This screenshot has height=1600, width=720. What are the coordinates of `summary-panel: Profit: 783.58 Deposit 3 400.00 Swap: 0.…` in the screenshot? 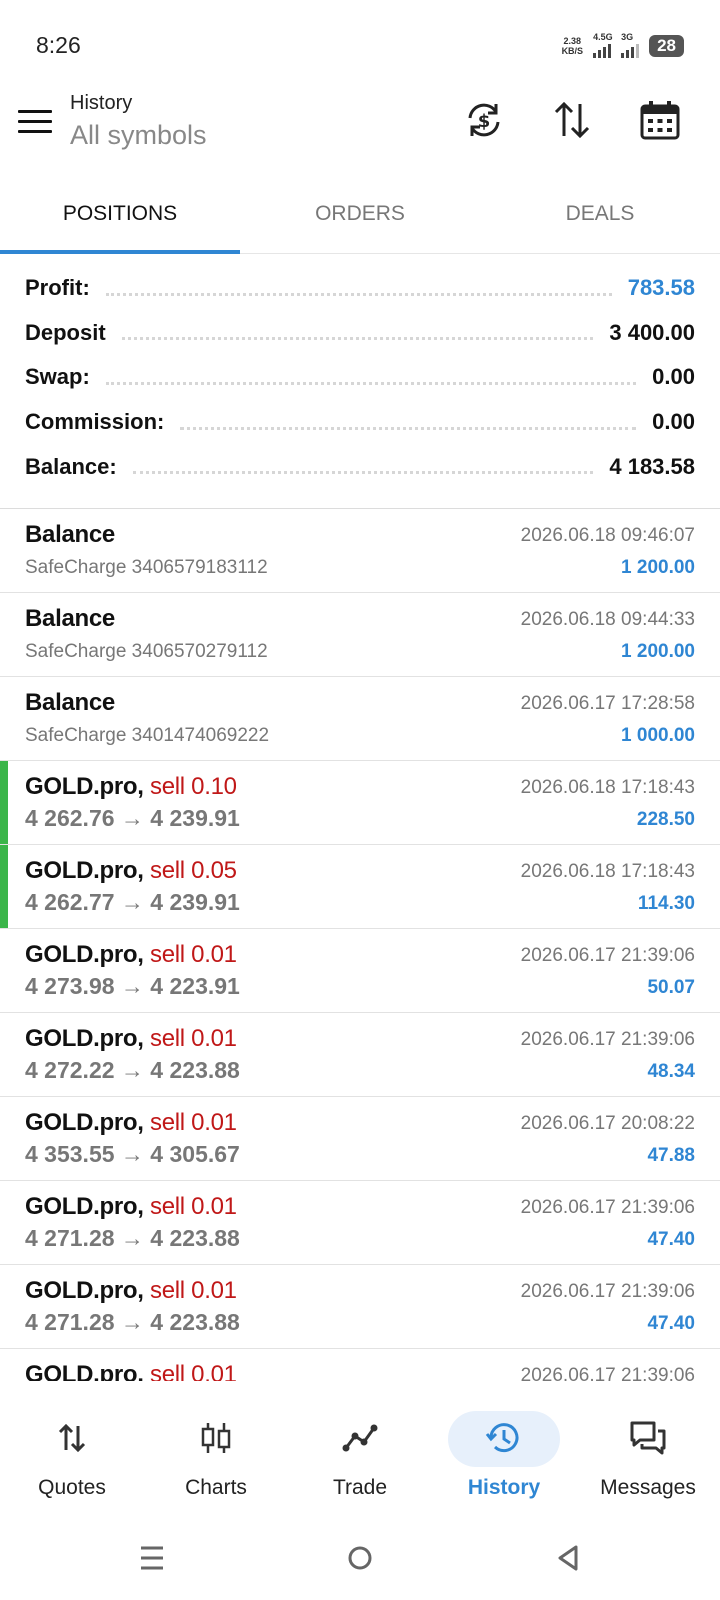 It's located at (360, 377).